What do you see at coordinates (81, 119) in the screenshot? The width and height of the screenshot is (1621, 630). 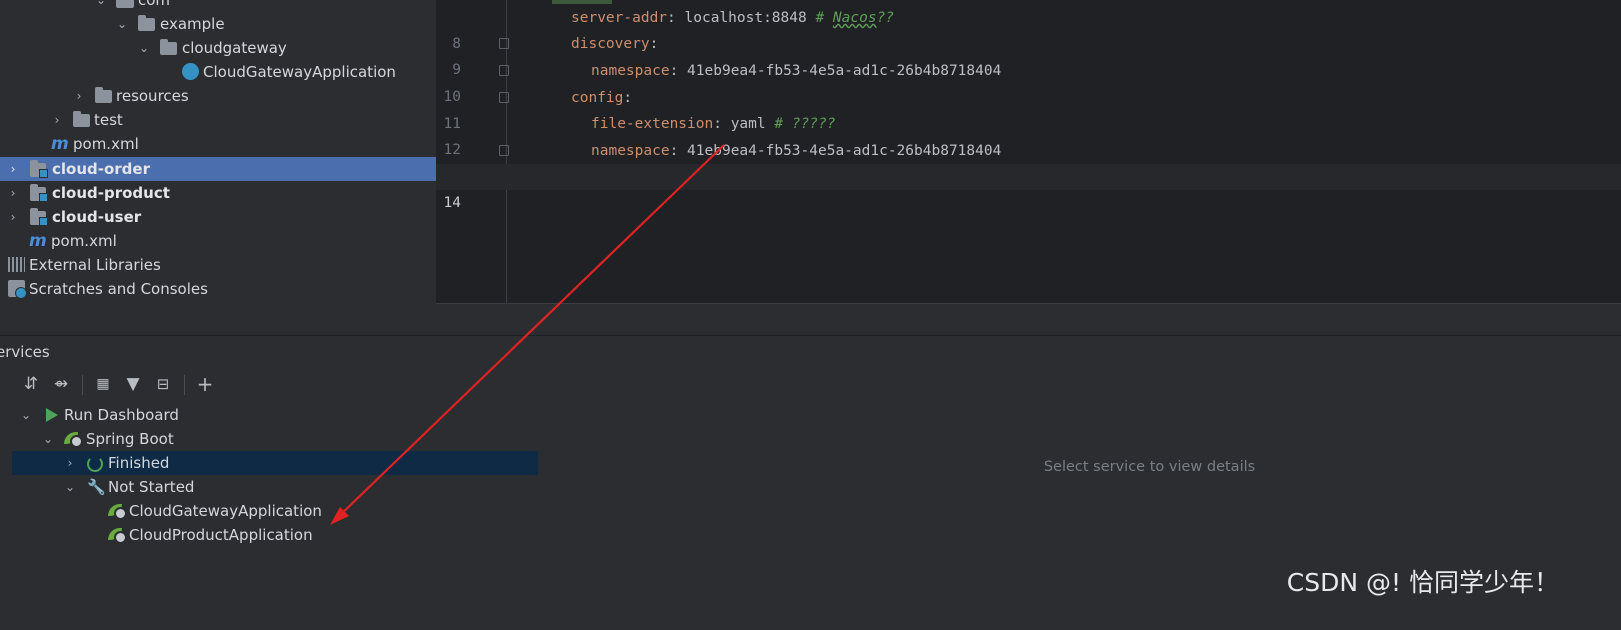 I see `folder-icon` at bounding box center [81, 119].